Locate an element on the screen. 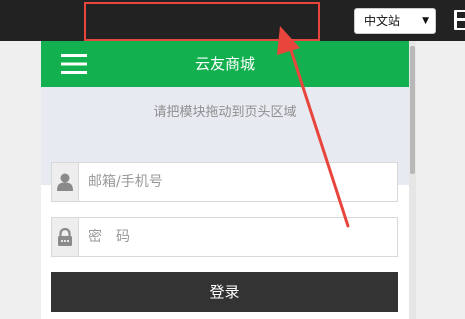 Image resolution: width=465 pixels, height=319 pixels. app-title: 云友商城 is located at coordinates (224, 64).